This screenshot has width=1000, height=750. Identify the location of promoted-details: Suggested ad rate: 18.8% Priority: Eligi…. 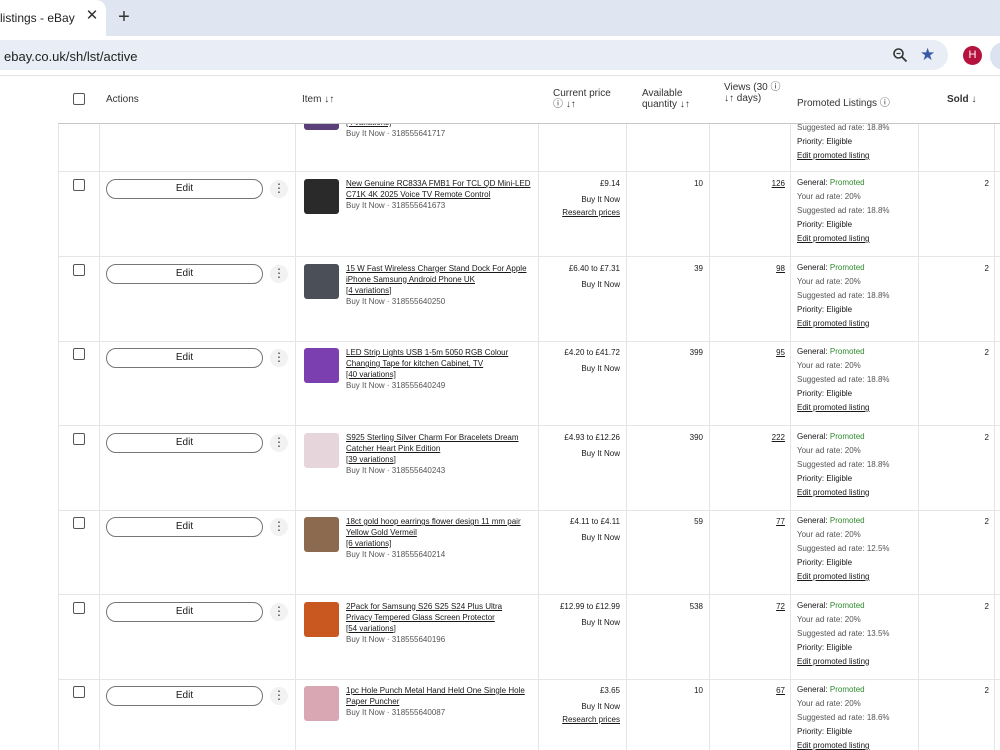
(843, 142).